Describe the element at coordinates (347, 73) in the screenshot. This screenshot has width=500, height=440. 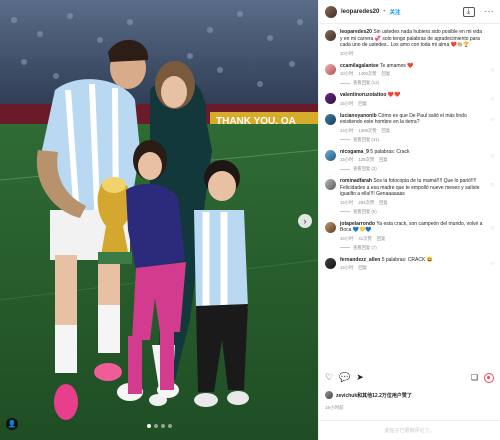
I see `comment-time: 10小时` at that location.